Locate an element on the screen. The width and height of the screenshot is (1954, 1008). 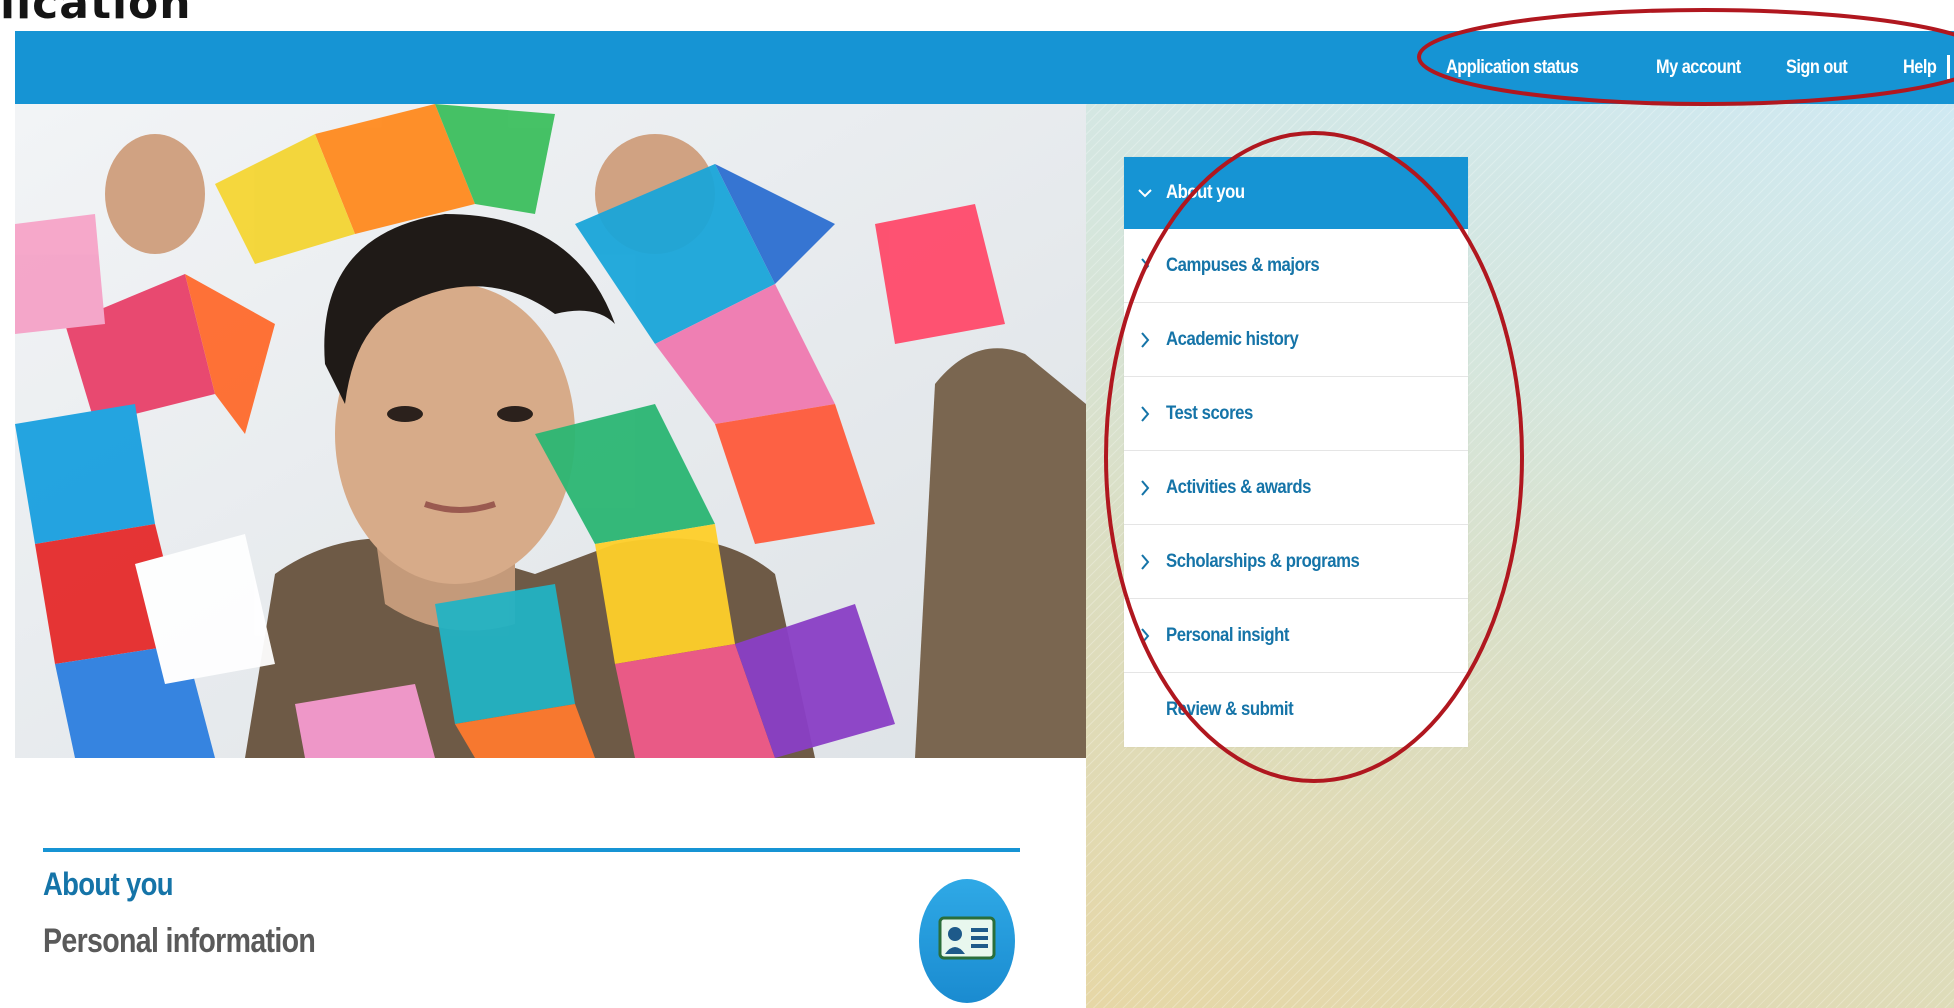
nav-sign-out-link: Sign out is located at coordinates (1817, 68).